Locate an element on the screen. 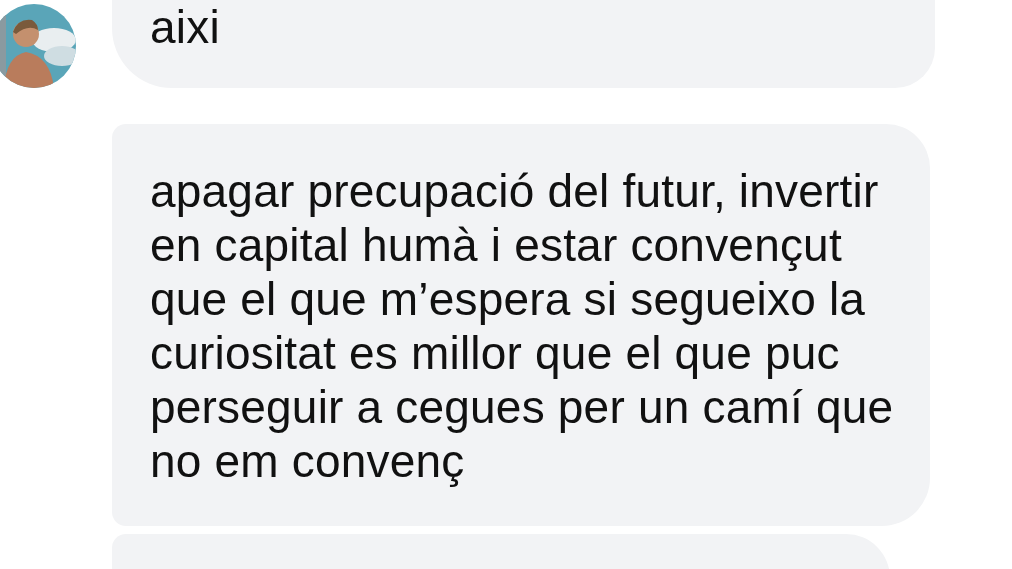 Image resolution: width=1012 pixels, height=569 pixels. message-text: aixi is located at coordinates (185, 27).